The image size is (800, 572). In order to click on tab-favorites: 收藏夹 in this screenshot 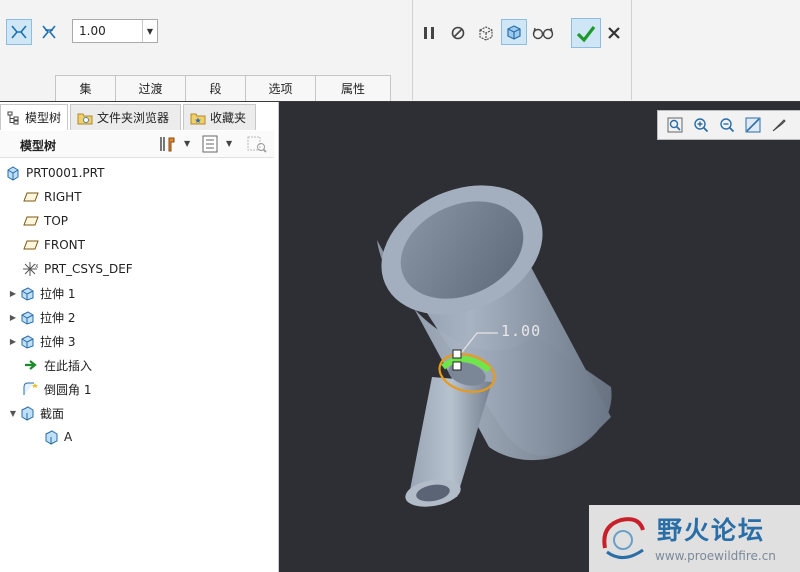, I will do `click(219, 117)`.